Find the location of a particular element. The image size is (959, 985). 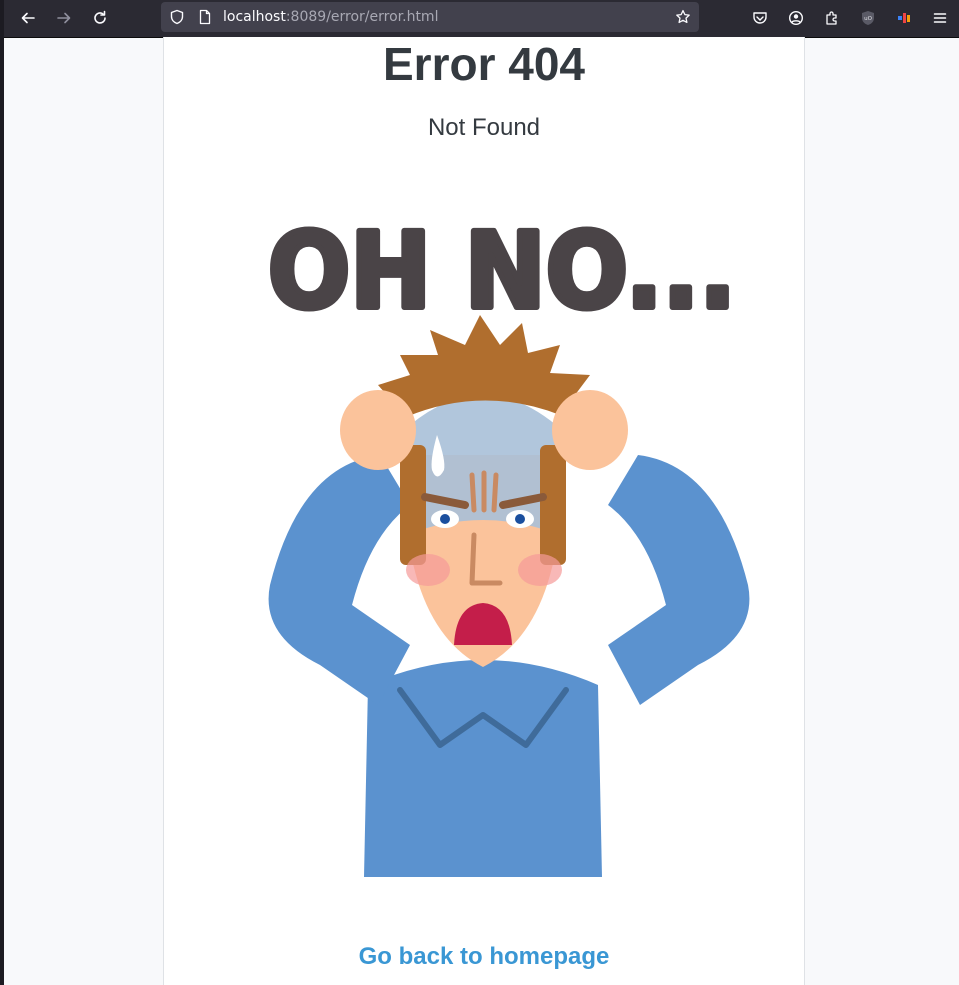

right-hand is located at coordinates (590, 430).